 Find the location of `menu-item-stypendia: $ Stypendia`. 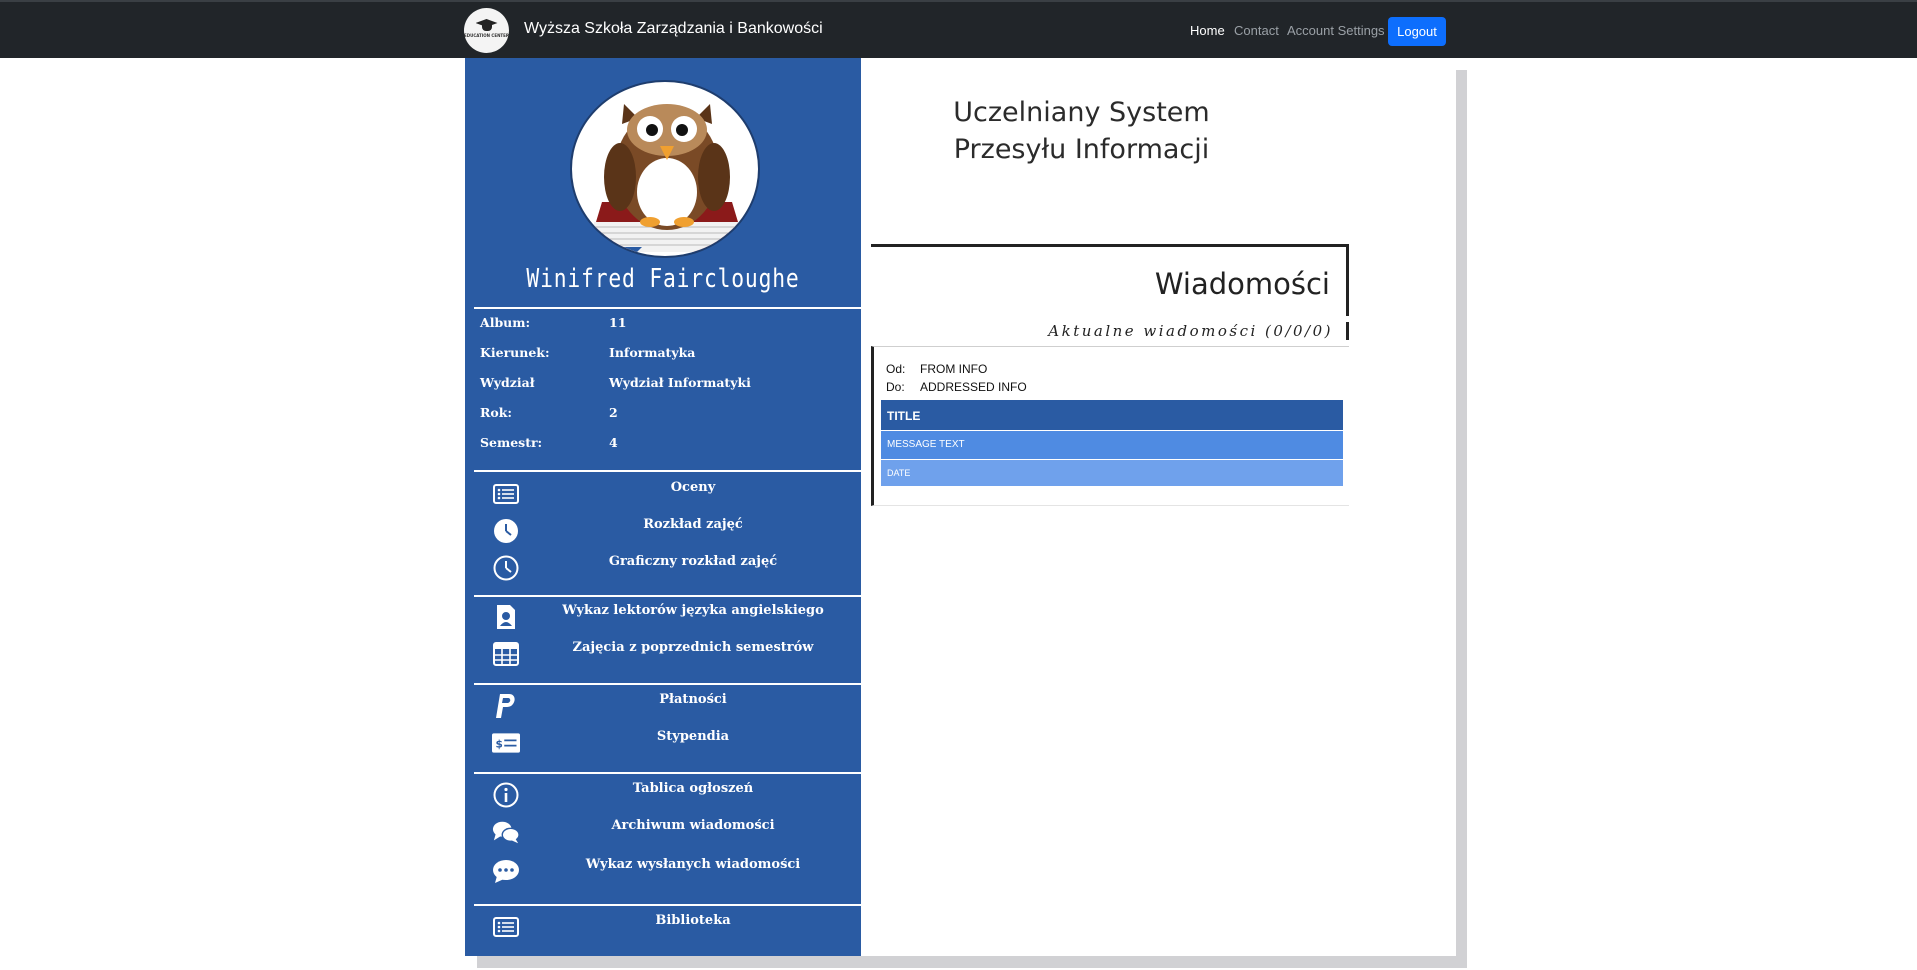

menu-item-stypendia: $ Stypendia is located at coordinates (663, 743).